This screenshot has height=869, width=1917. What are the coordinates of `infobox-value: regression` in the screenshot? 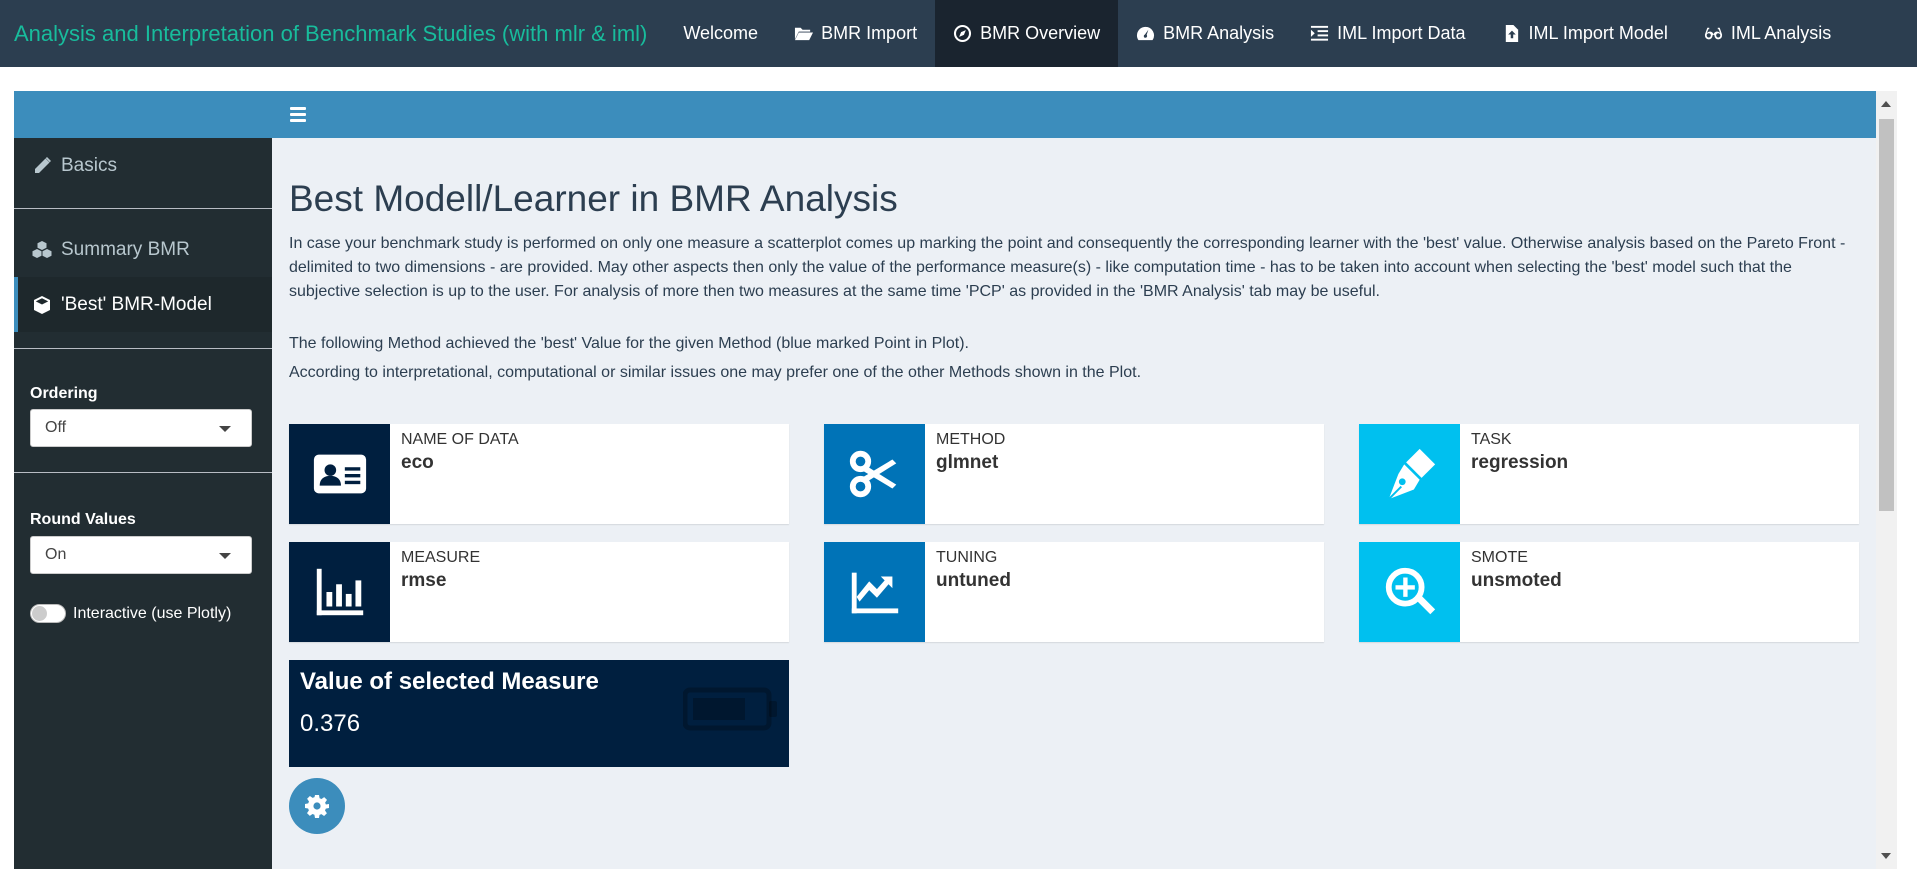 It's located at (1520, 462).